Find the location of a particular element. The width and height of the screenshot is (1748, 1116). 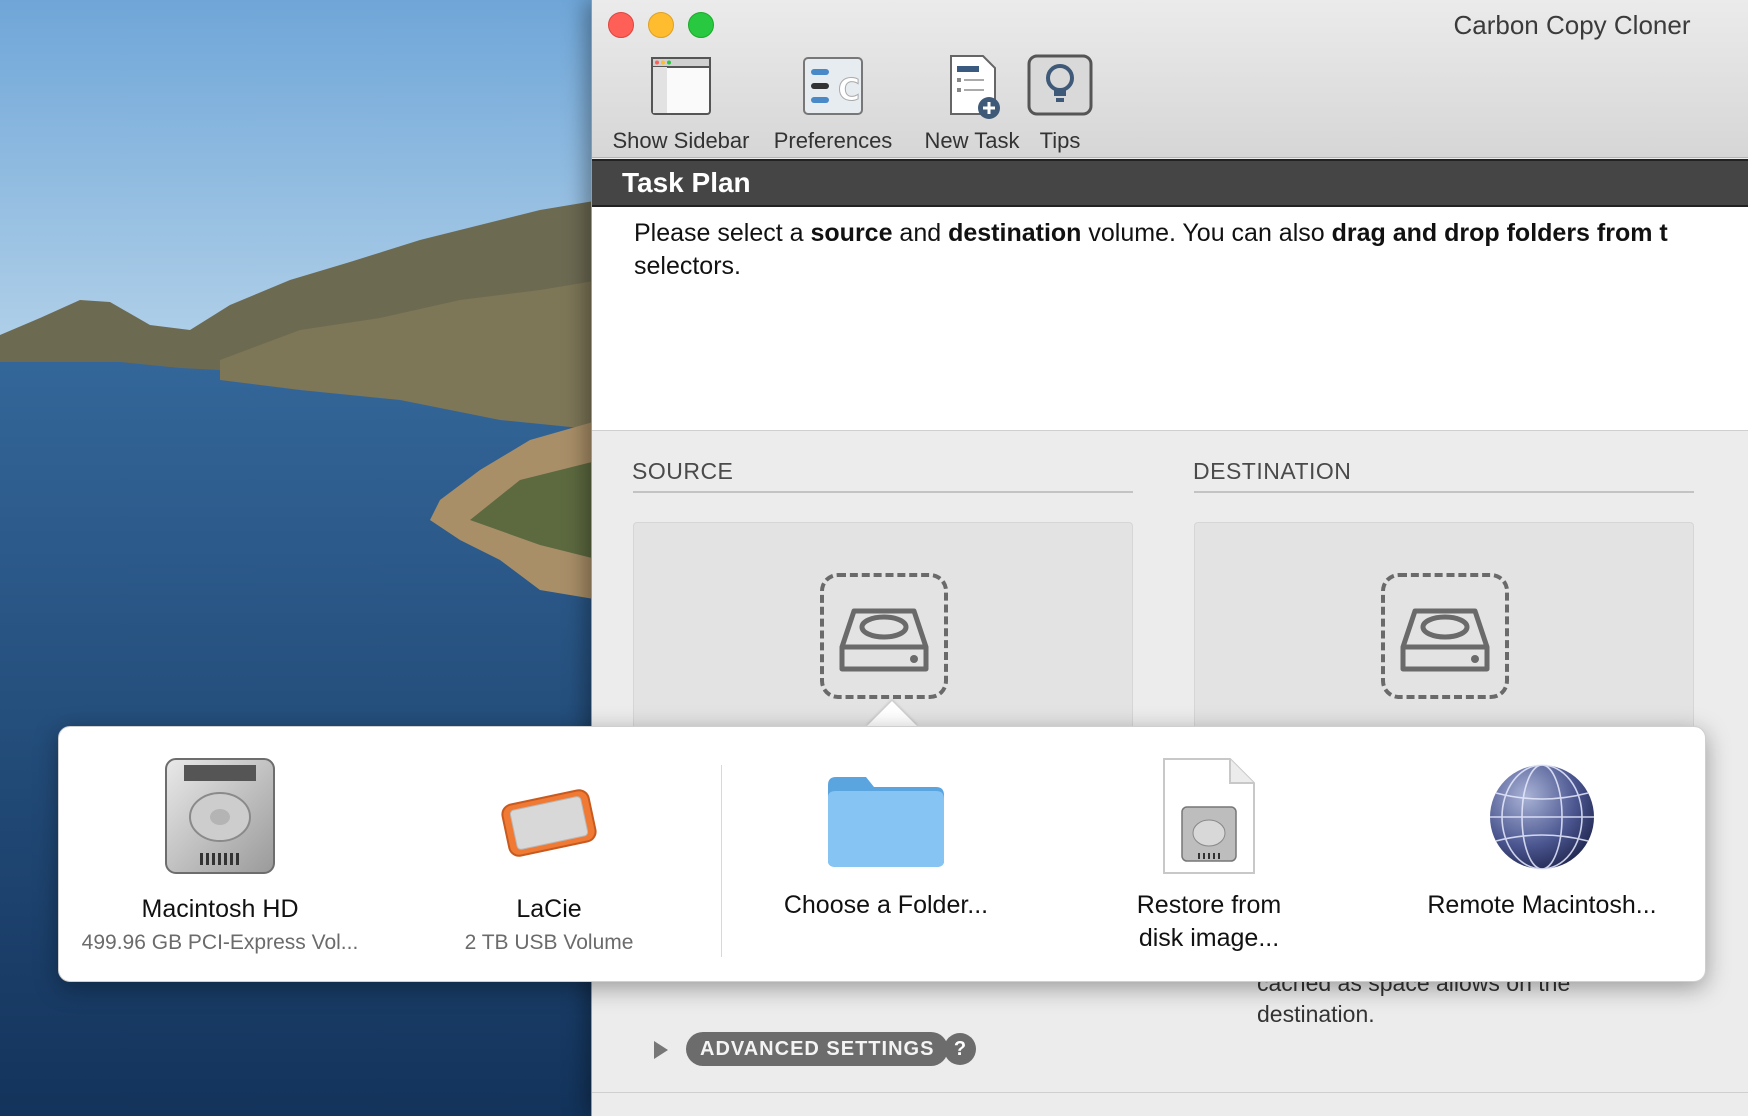

hard-drive-icon is located at coordinates (220, 818).